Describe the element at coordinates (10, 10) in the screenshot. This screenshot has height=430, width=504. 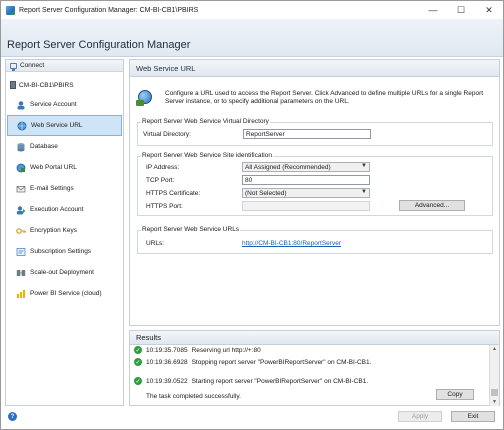
I see `app-icon` at that location.